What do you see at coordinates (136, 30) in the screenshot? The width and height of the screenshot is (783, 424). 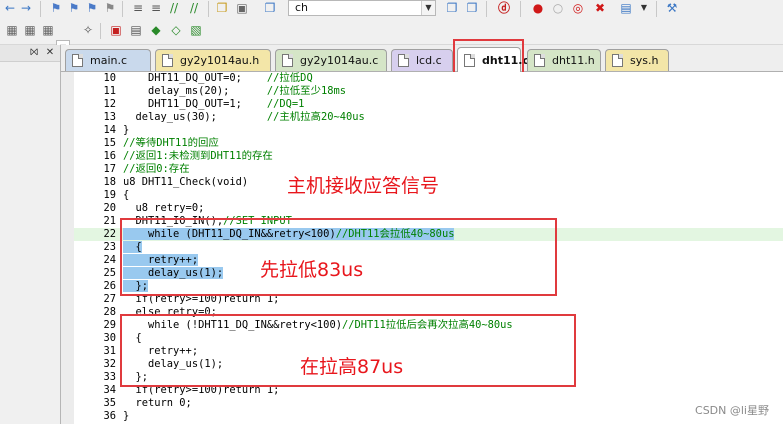 I see `manage-icon: ▤` at bounding box center [136, 30].